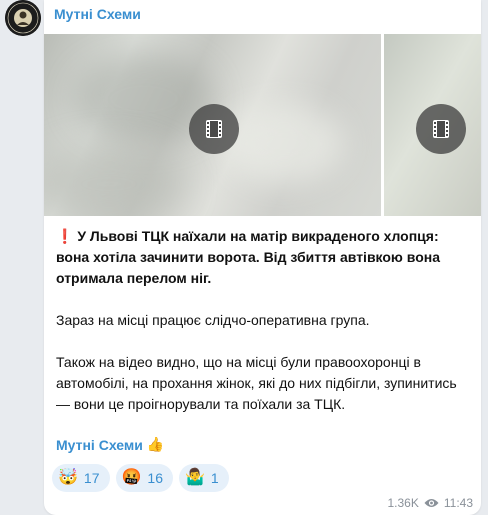 The height and width of the screenshot is (515, 488). I want to click on alert-emoji: ❗, so click(65, 236).